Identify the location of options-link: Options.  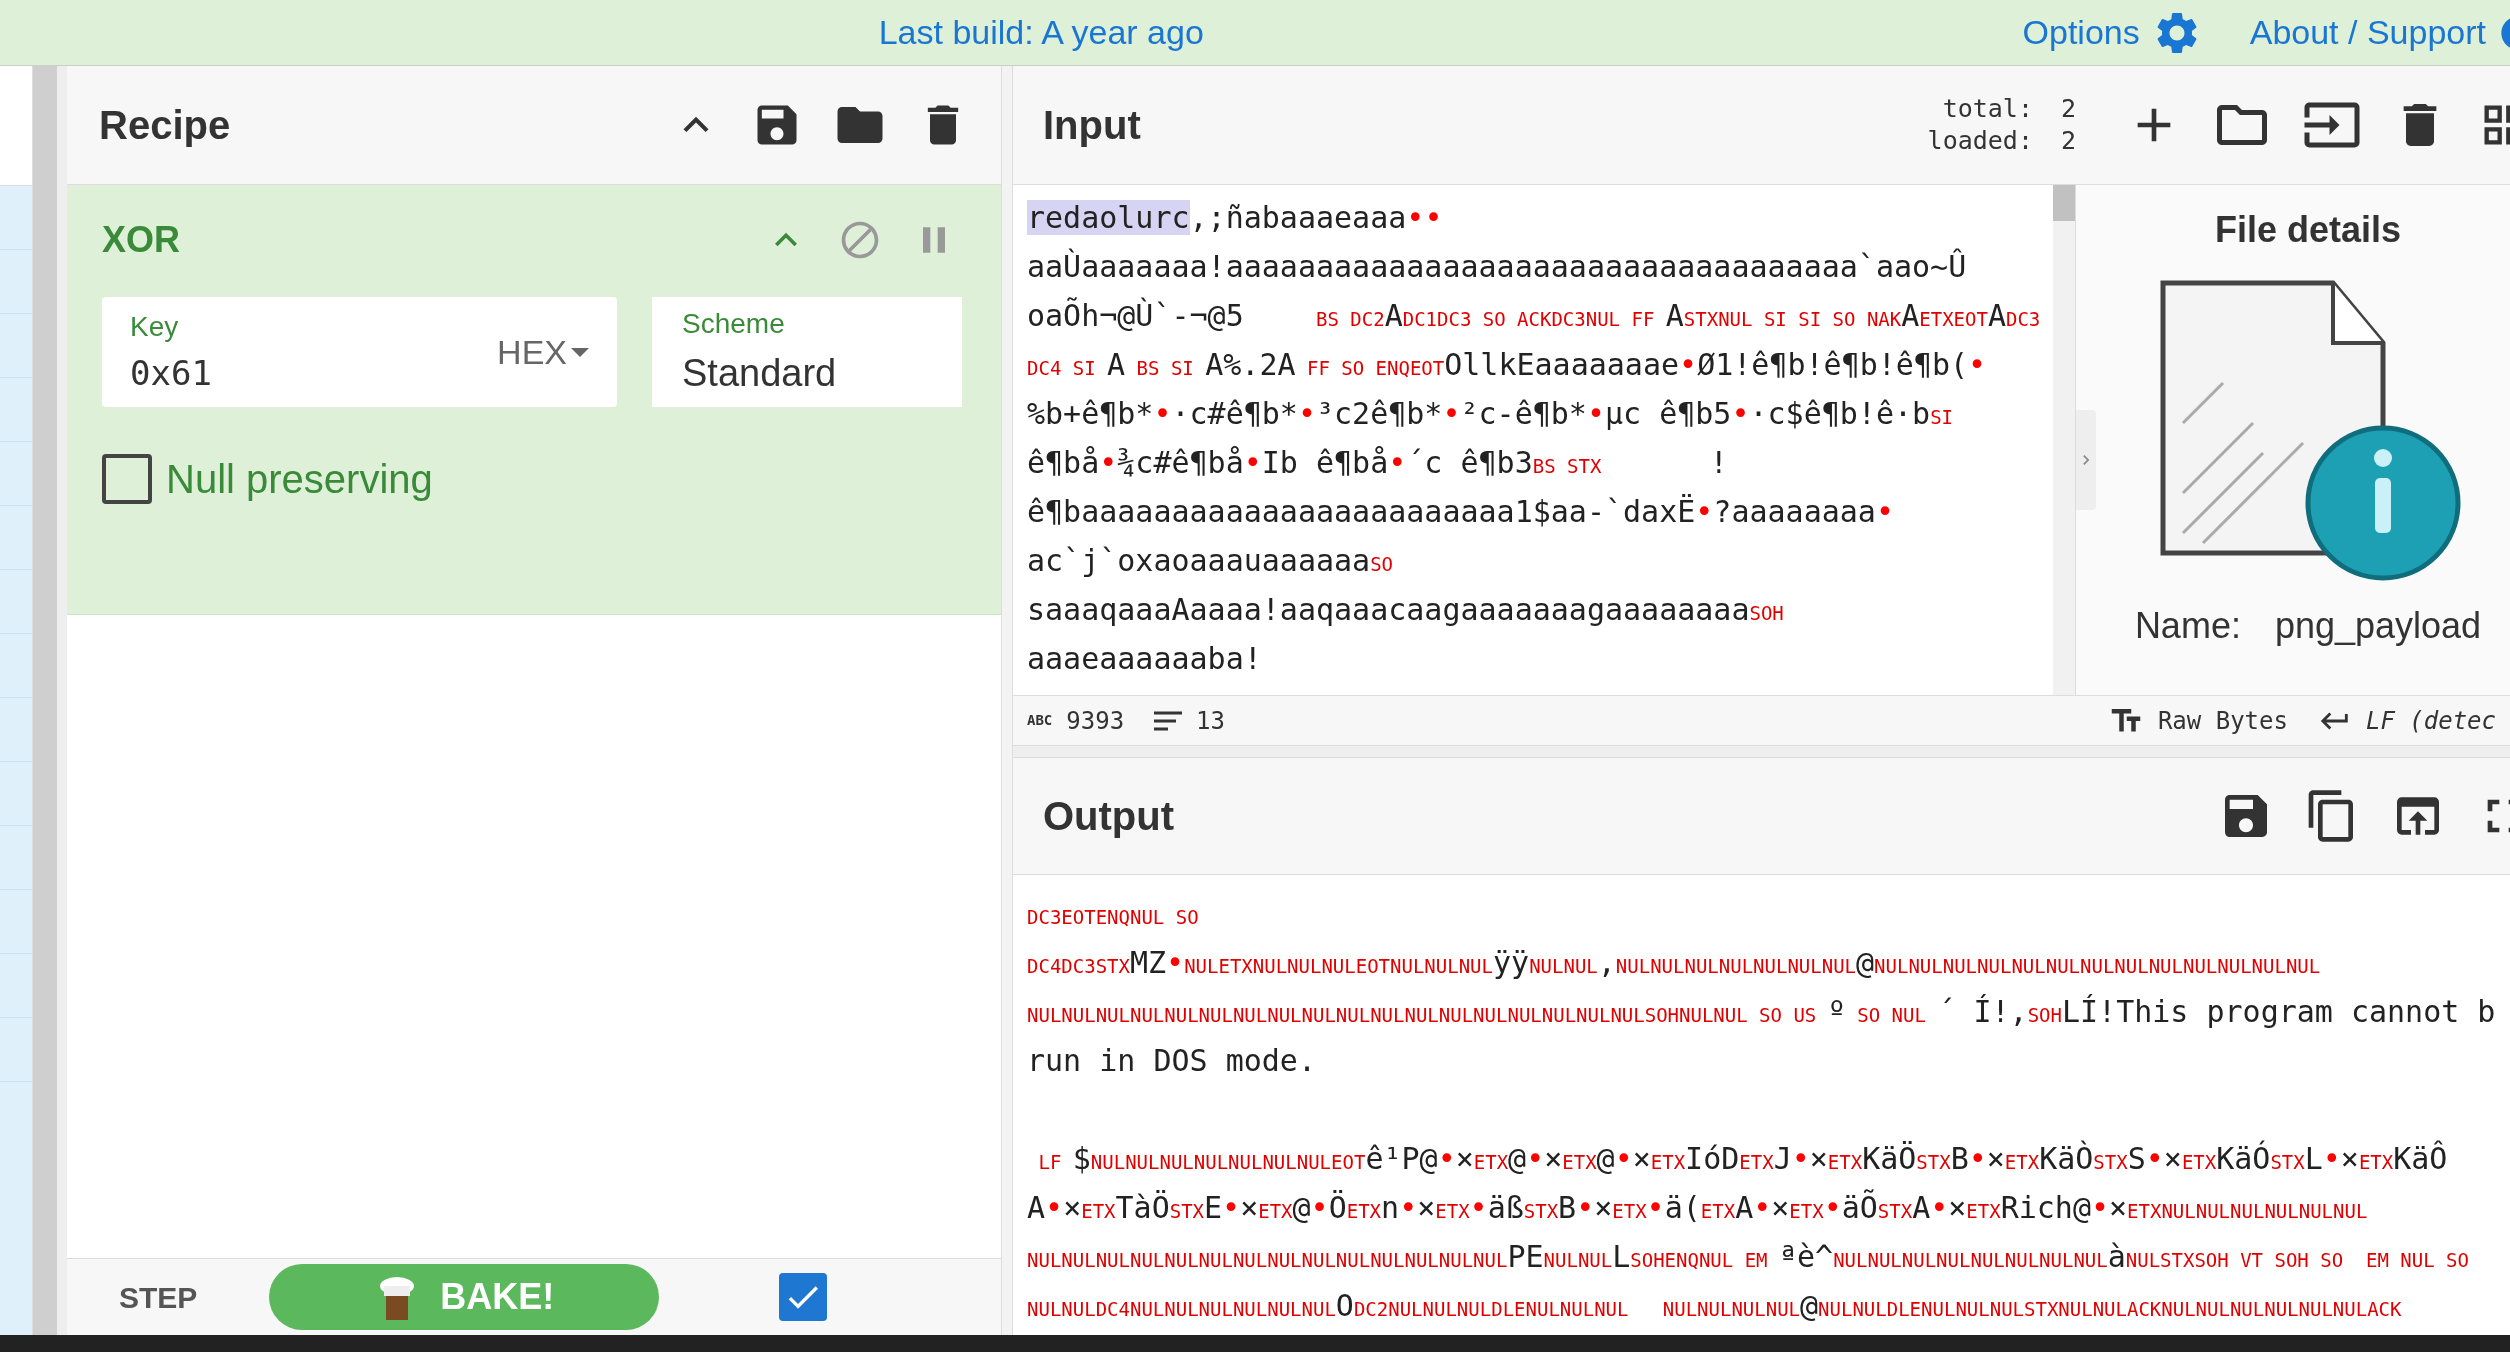
(2081, 32).